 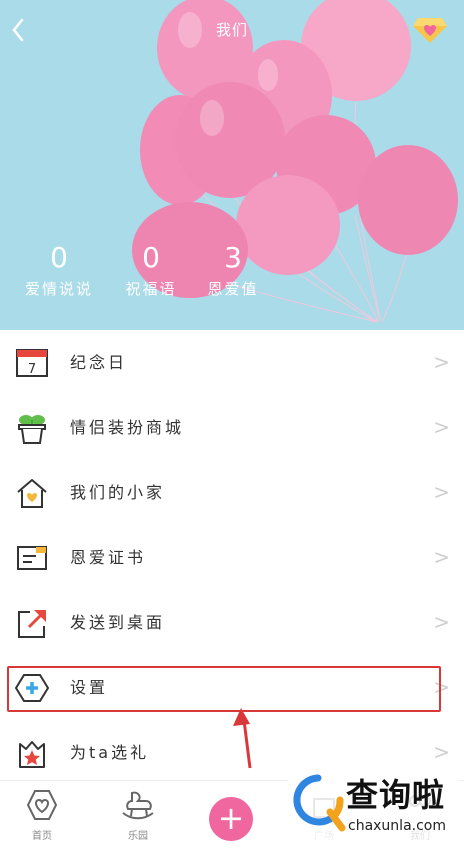 What do you see at coordinates (397, 826) in the screenshot?
I see `watermark-url: chaxunla.com` at bounding box center [397, 826].